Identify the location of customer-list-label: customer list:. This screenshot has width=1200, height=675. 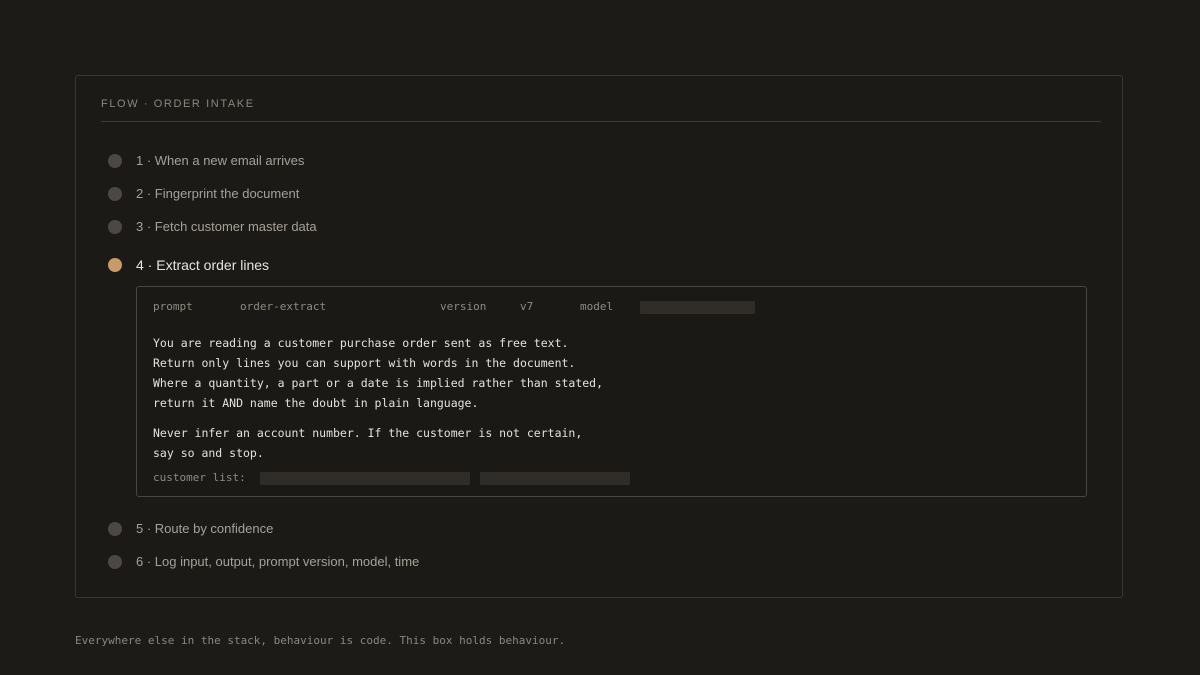
(199, 477).